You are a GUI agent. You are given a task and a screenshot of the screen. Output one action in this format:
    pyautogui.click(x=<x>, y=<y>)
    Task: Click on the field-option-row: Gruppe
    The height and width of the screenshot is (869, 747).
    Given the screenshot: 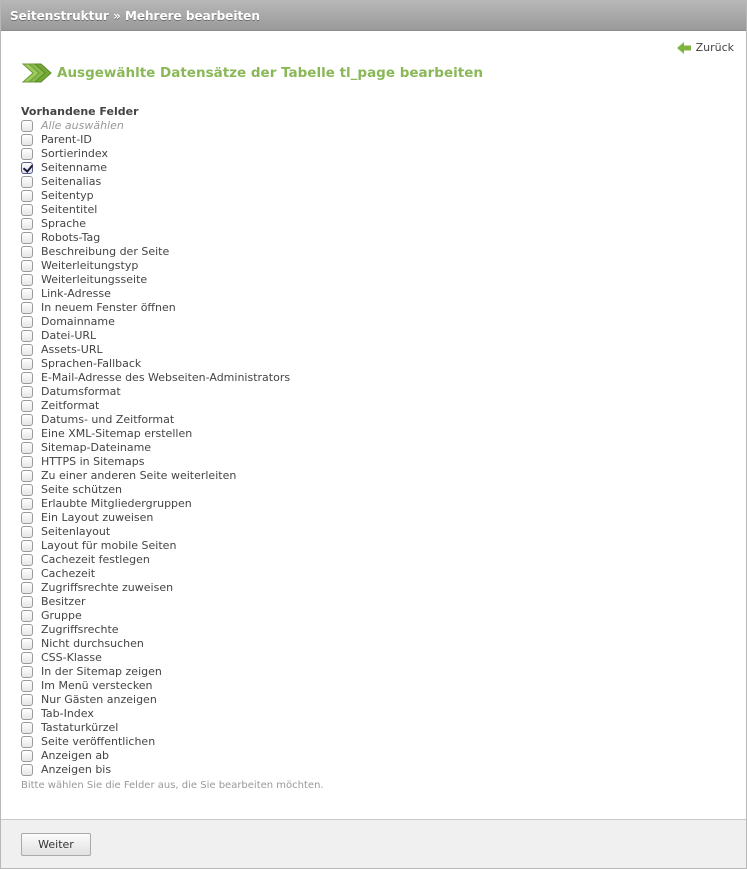 What is the action you would take?
    pyautogui.click(x=371, y=616)
    